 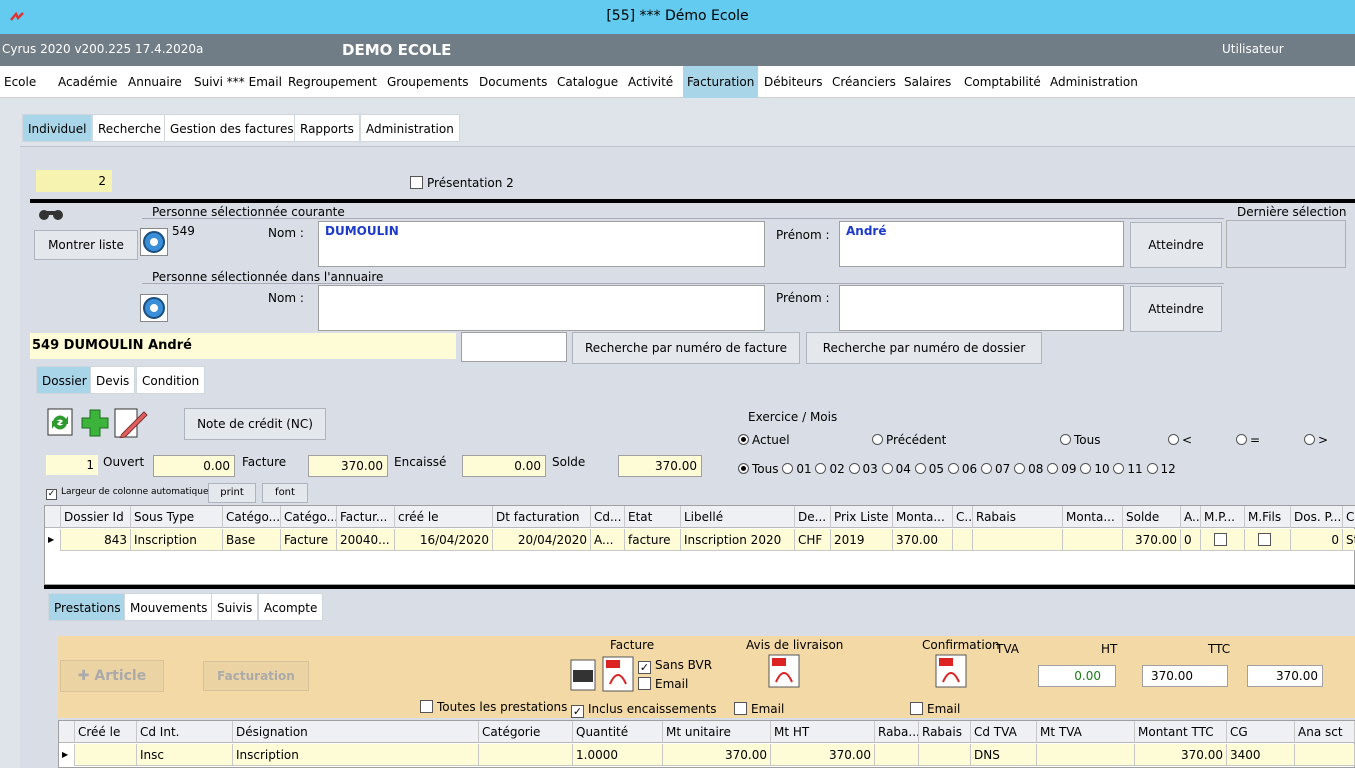 I want to click on search-dossier-button: Recherche par numéro de dossier, so click(x=924, y=348).